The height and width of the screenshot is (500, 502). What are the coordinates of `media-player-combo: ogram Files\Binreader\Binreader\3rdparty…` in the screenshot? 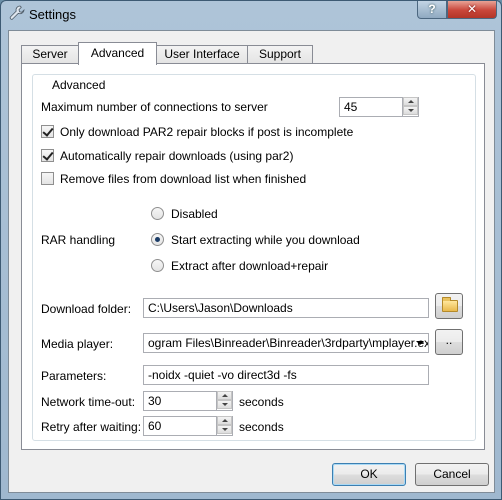 It's located at (286, 343).